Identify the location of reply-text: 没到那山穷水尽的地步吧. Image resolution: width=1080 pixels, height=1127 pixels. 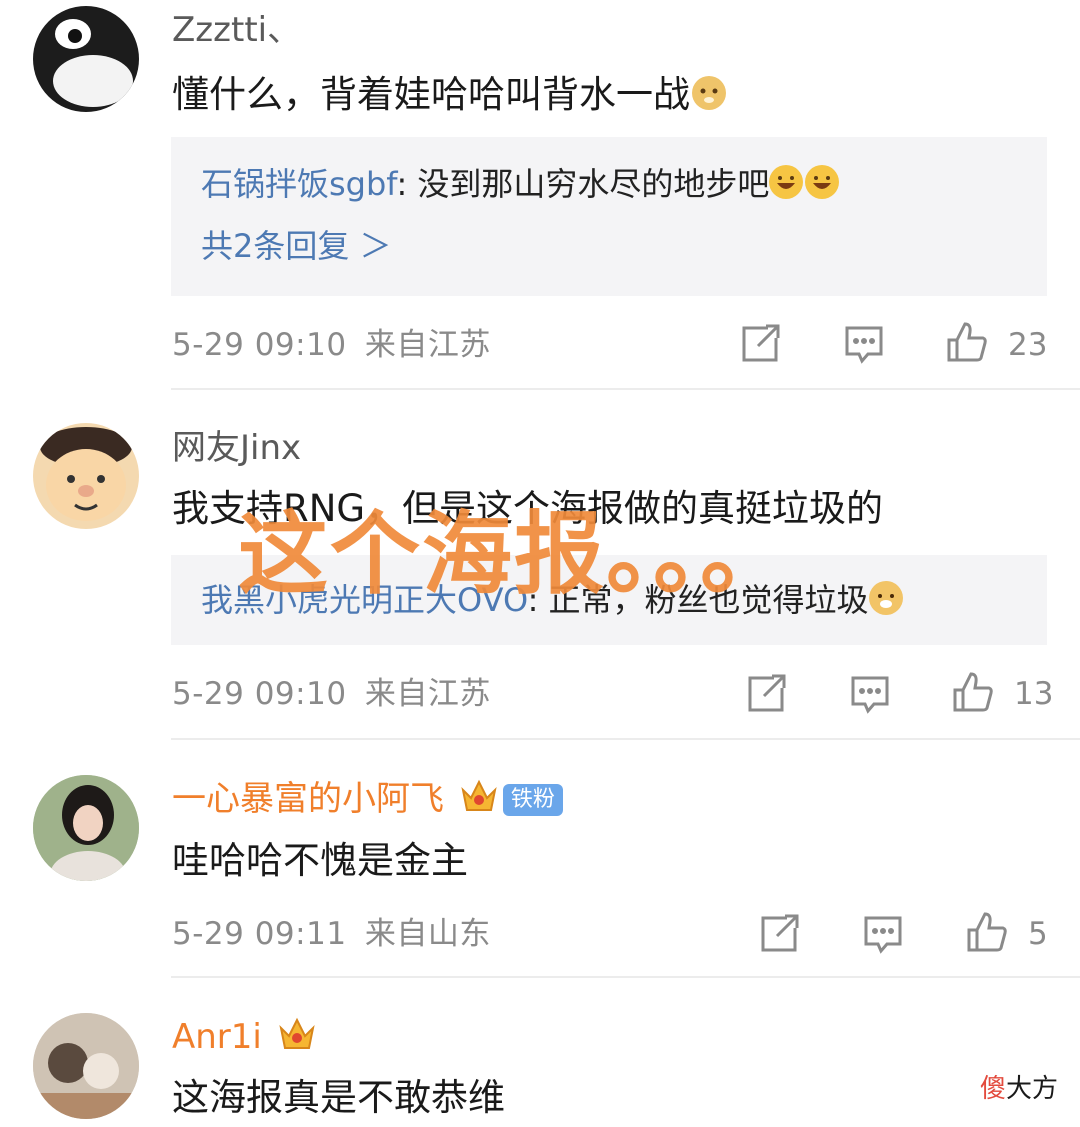
(593, 184).